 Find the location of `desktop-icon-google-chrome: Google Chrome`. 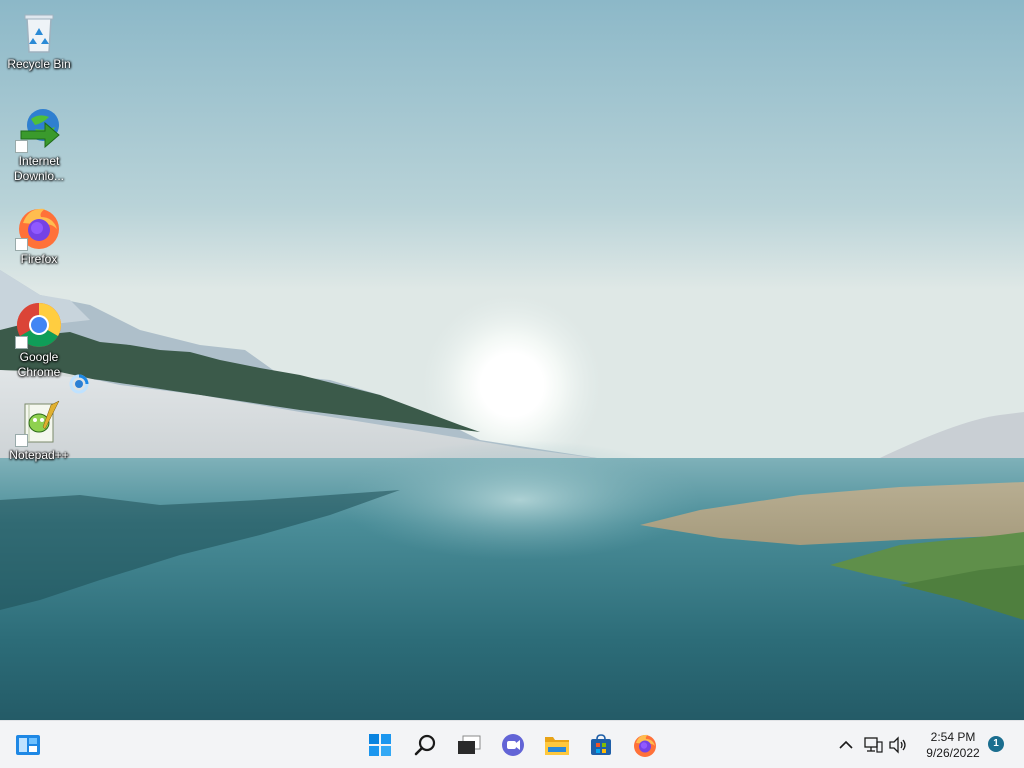

desktop-icon-google-chrome: Google Chrome is located at coordinates (39, 340).